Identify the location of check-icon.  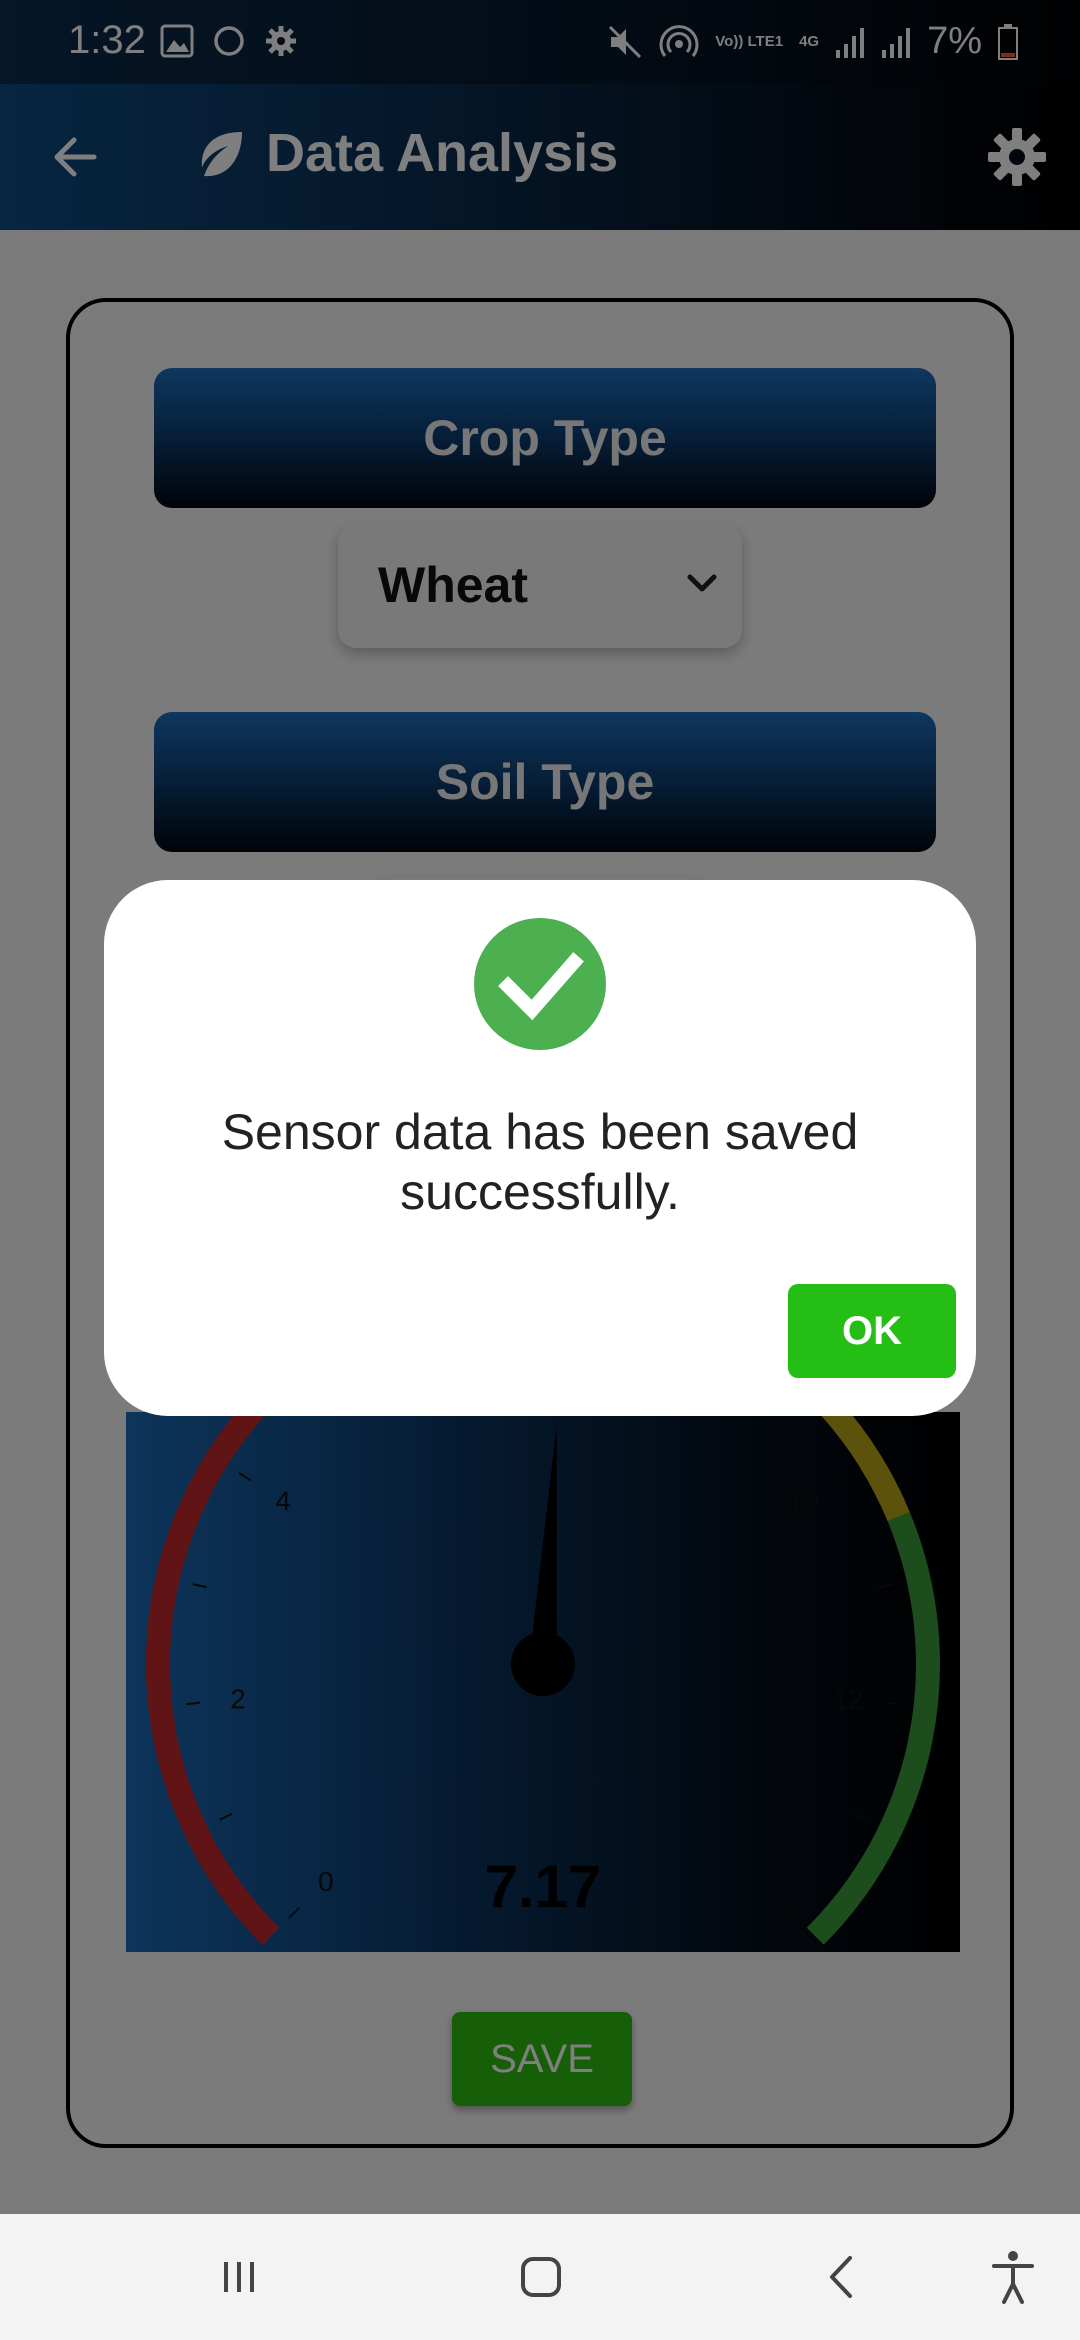
(541, 986).